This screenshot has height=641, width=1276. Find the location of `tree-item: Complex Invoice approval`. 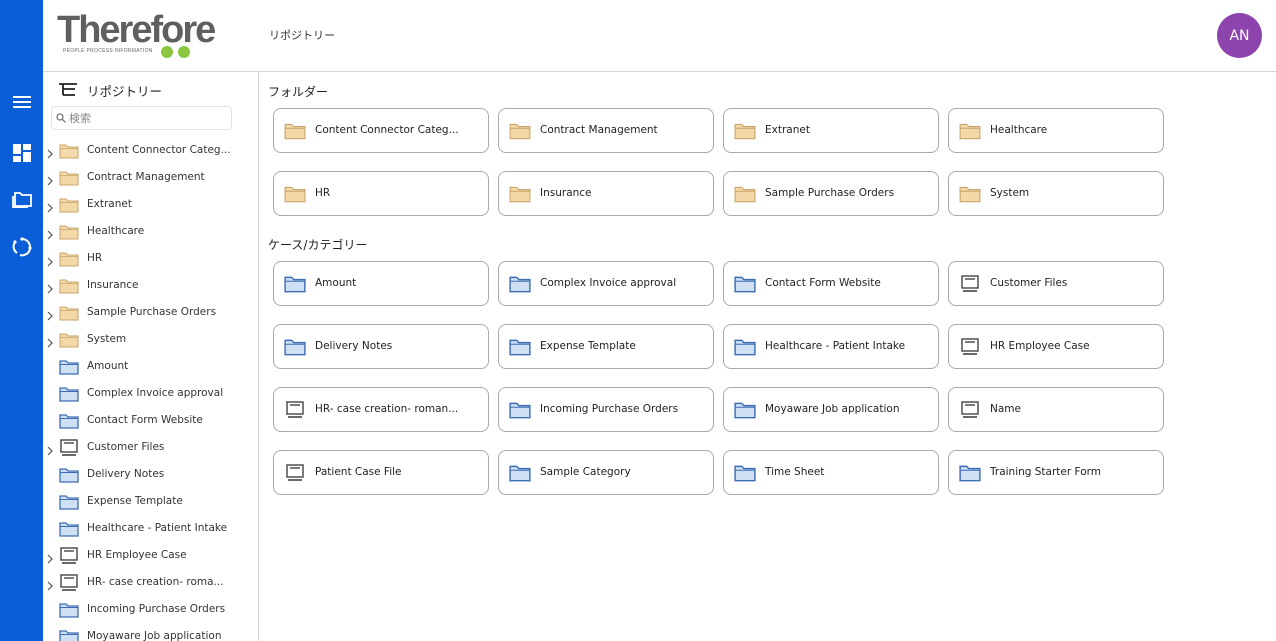

tree-item: Complex Invoice approval is located at coordinates (150, 394).